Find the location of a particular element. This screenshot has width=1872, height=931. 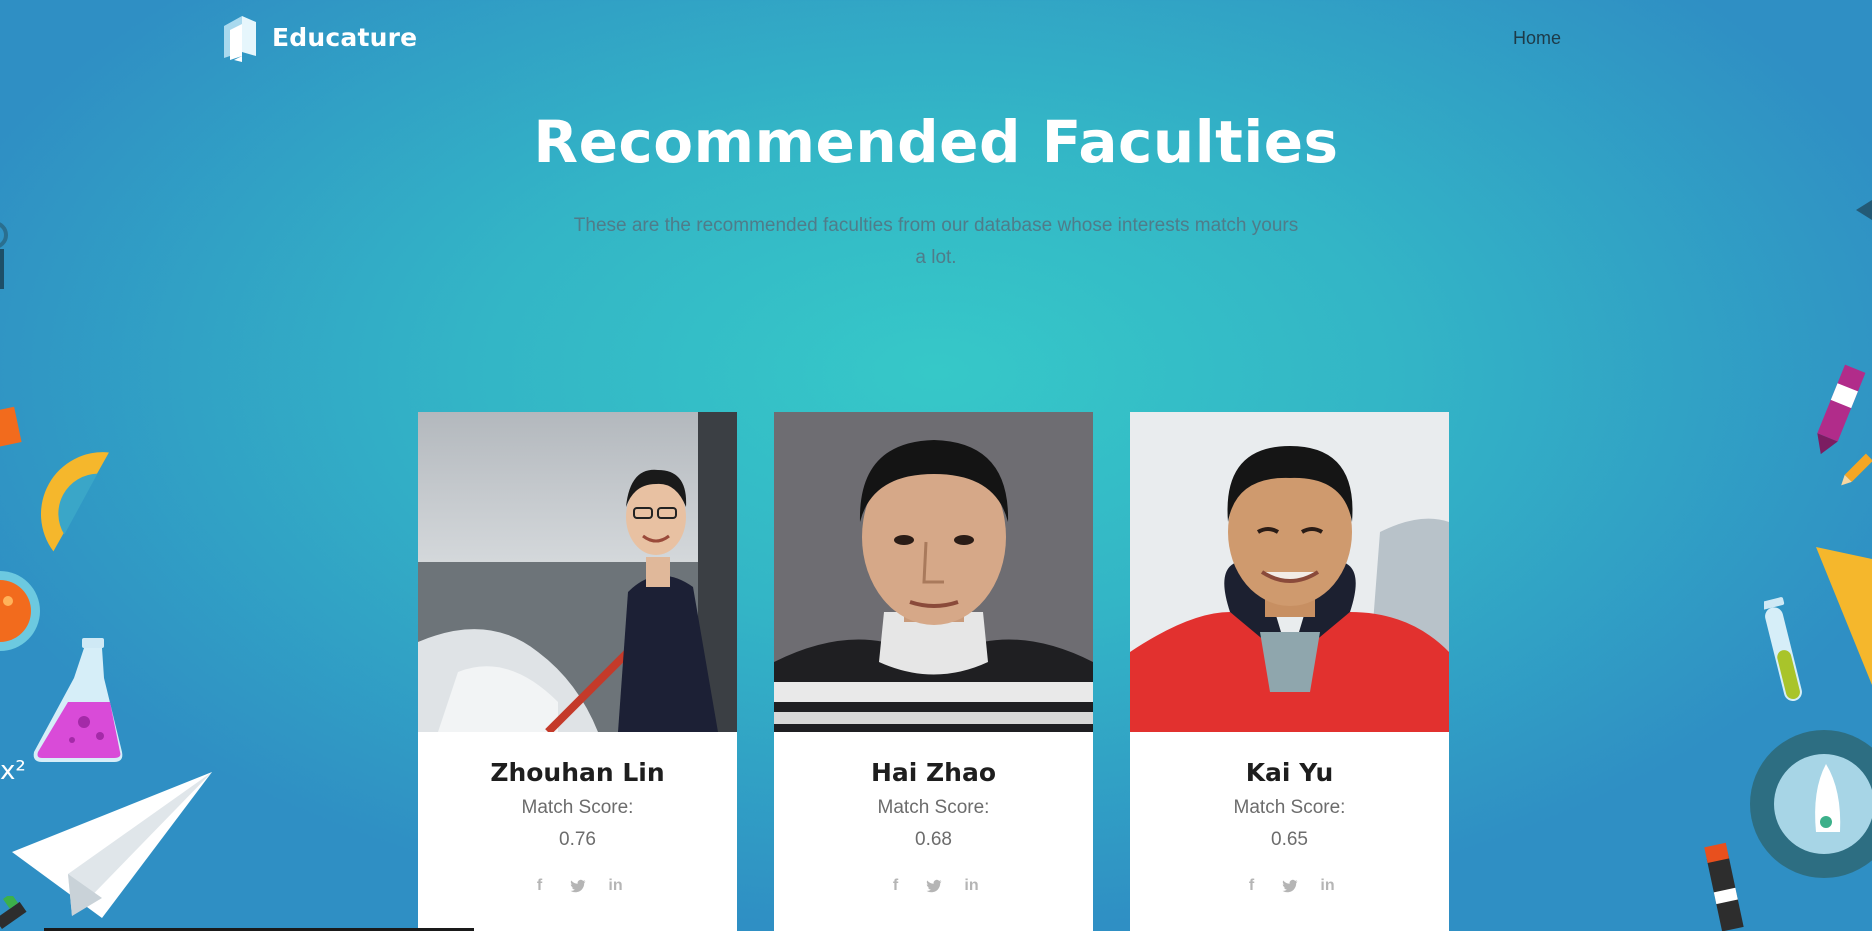

brand: Educature is located at coordinates (318, 37).